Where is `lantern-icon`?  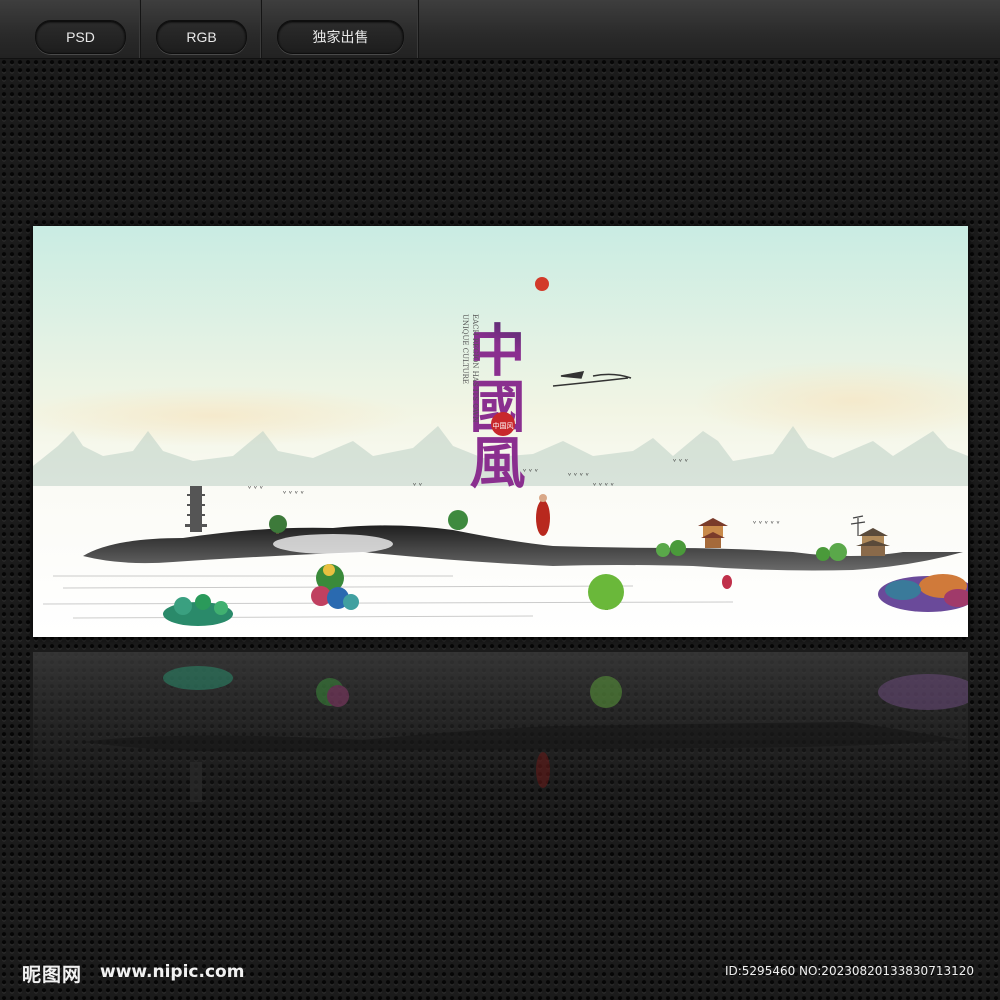
lantern-icon is located at coordinates (727, 582).